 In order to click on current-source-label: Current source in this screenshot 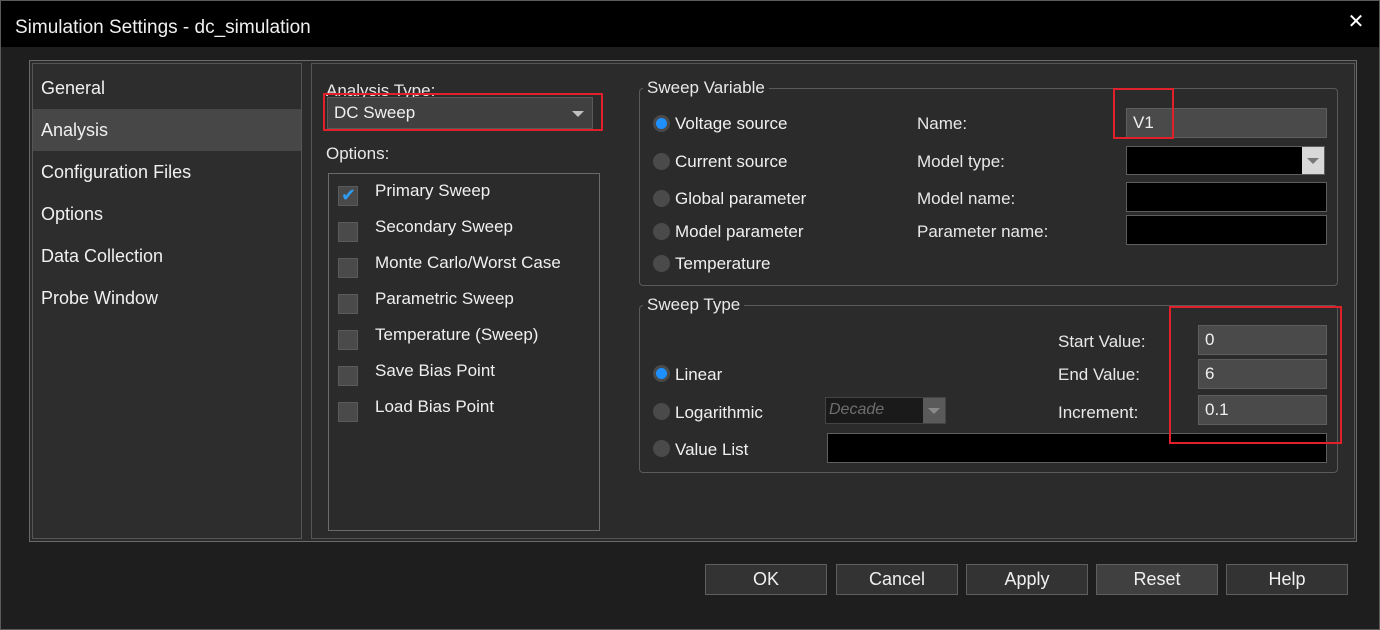, I will do `click(731, 161)`.